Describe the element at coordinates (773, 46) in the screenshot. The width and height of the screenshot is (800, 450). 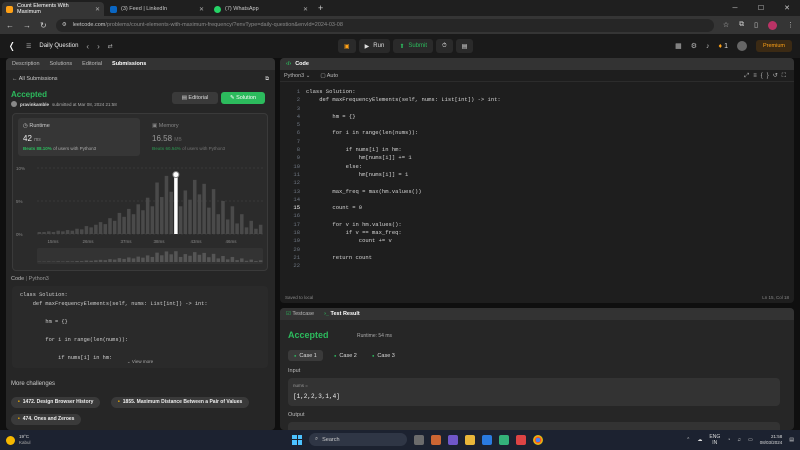
I see `premium-button: Premium` at that location.